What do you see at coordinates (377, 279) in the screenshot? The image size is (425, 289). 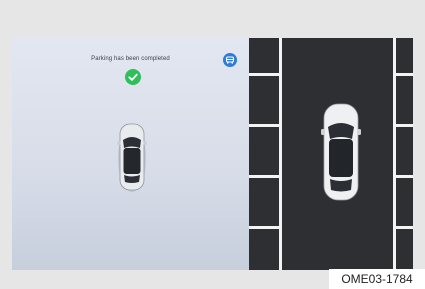 I see `figure-code-label: OME03-1784` at bounding box center [377, 279].